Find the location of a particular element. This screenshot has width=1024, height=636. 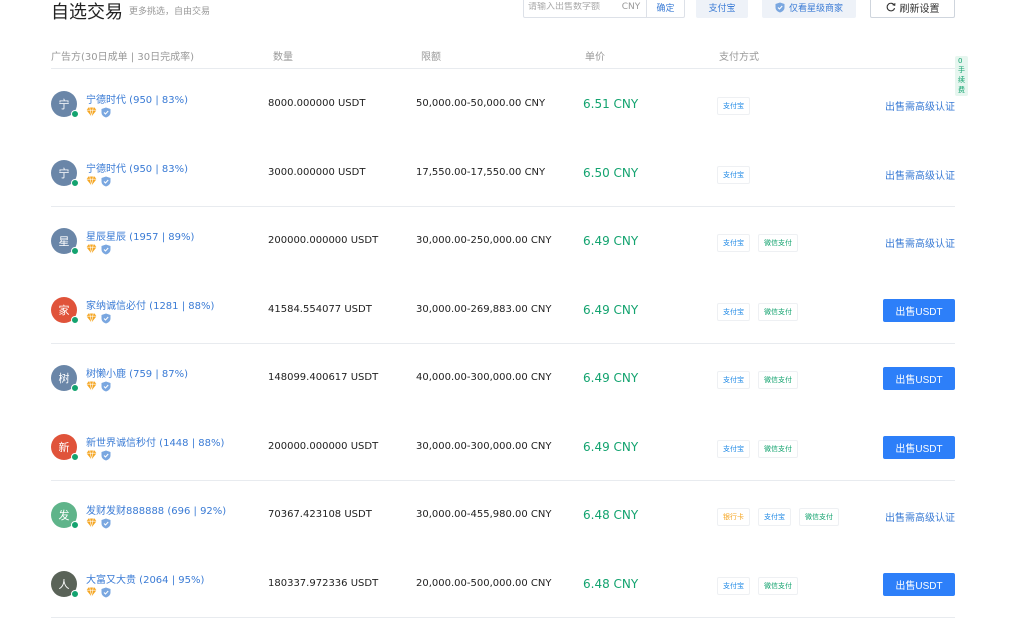

ad-limit: 30,000.00-269,883.00 CNY is located at coordinates (484, 309).